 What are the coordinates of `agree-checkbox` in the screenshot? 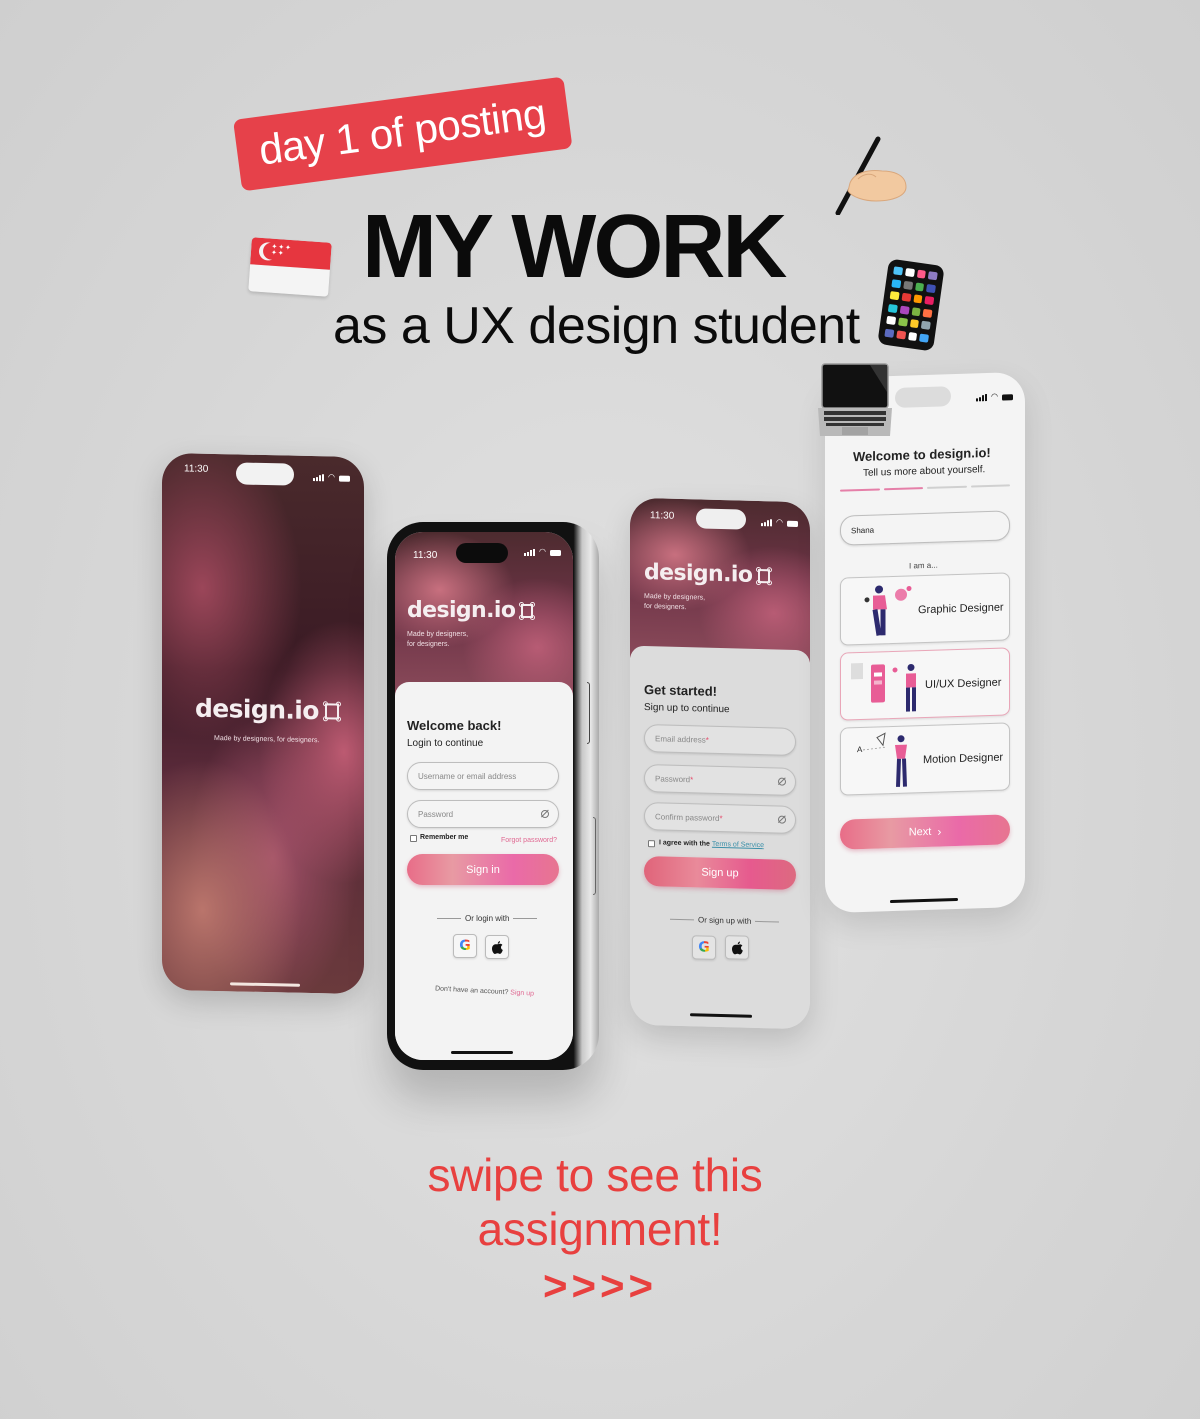 It's located at (651, 844).